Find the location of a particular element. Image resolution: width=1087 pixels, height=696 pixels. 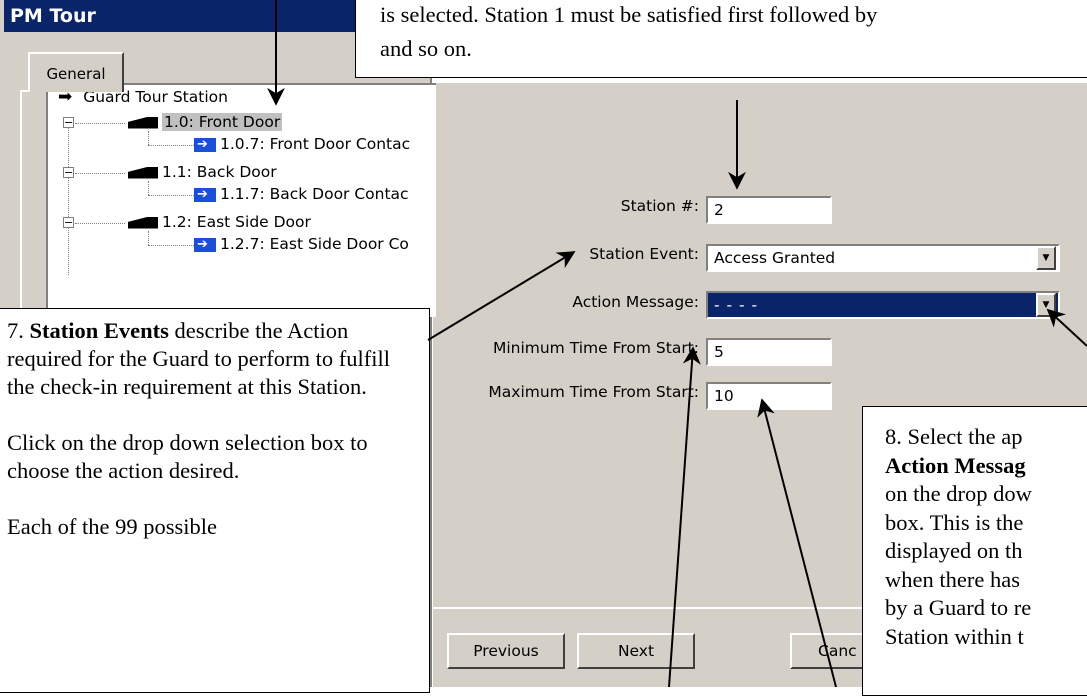

callout-7-number: 7. is located at coordinates (15, 330).